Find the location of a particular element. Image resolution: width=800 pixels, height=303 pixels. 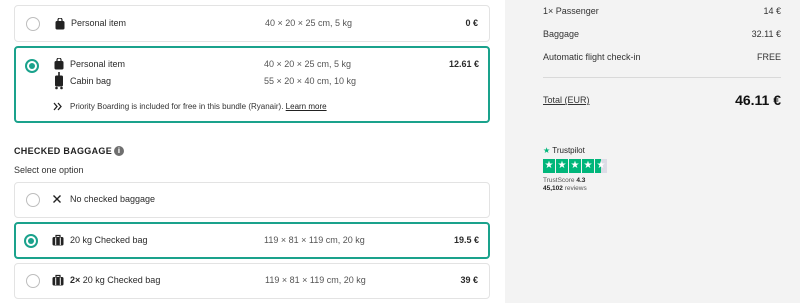

personal-item-dims: 40 × 20 × 25 cm, 5 kg is located at coordinates (309, 23).